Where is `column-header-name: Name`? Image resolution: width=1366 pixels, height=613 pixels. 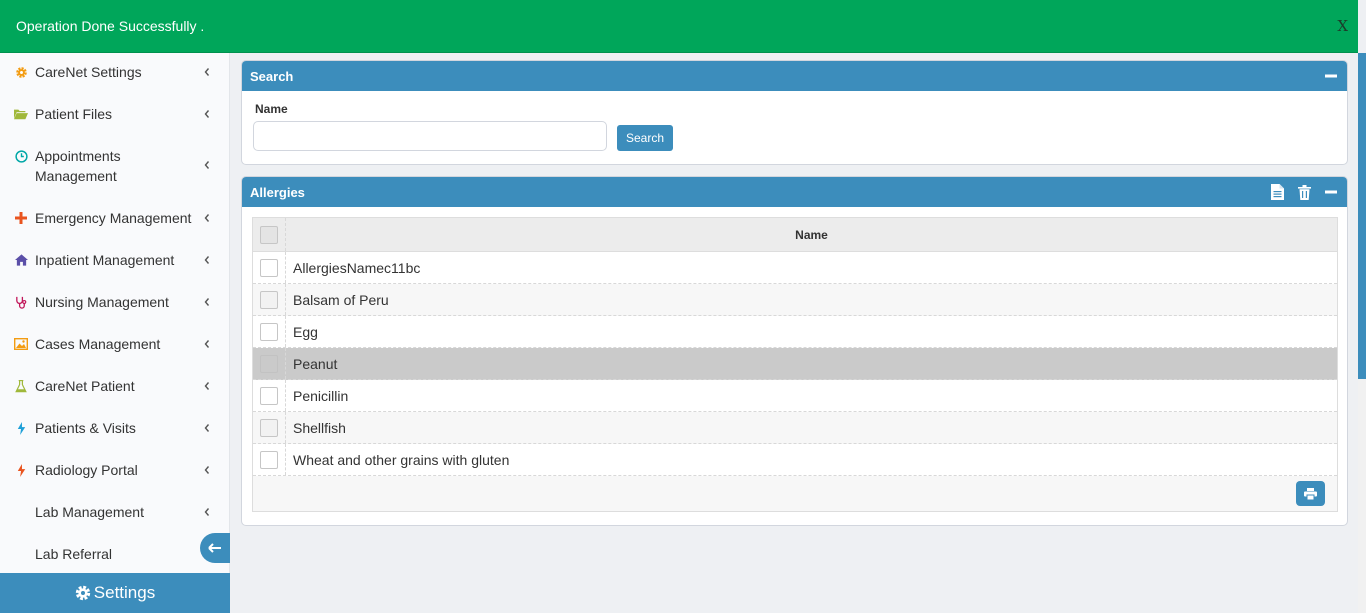
column-header-name: Name is located at coordinates (811, 234).